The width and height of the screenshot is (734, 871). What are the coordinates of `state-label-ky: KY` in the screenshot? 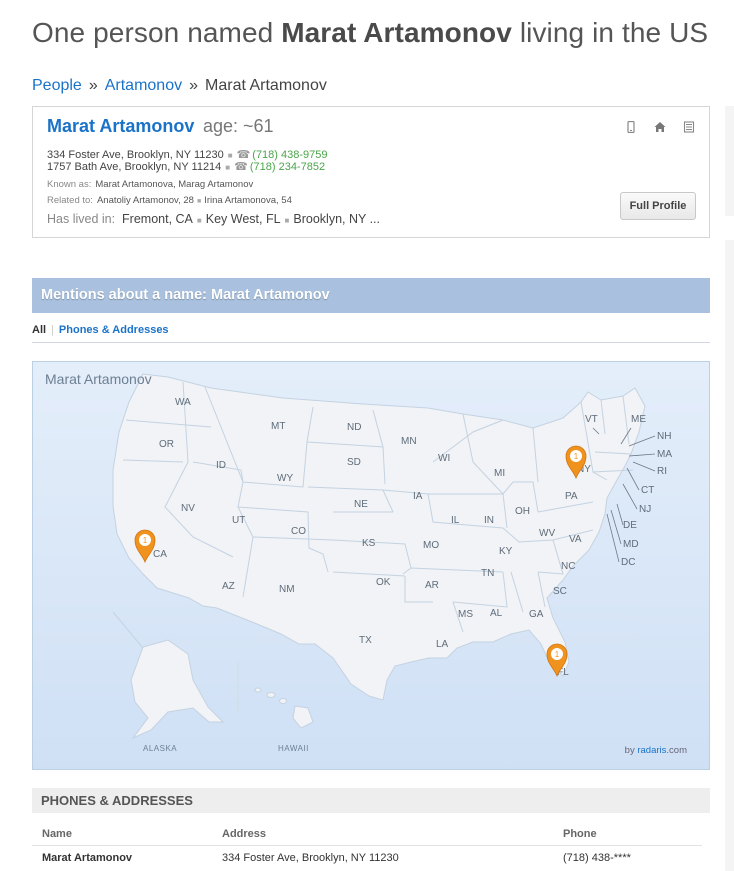 It's located at (506, 551).